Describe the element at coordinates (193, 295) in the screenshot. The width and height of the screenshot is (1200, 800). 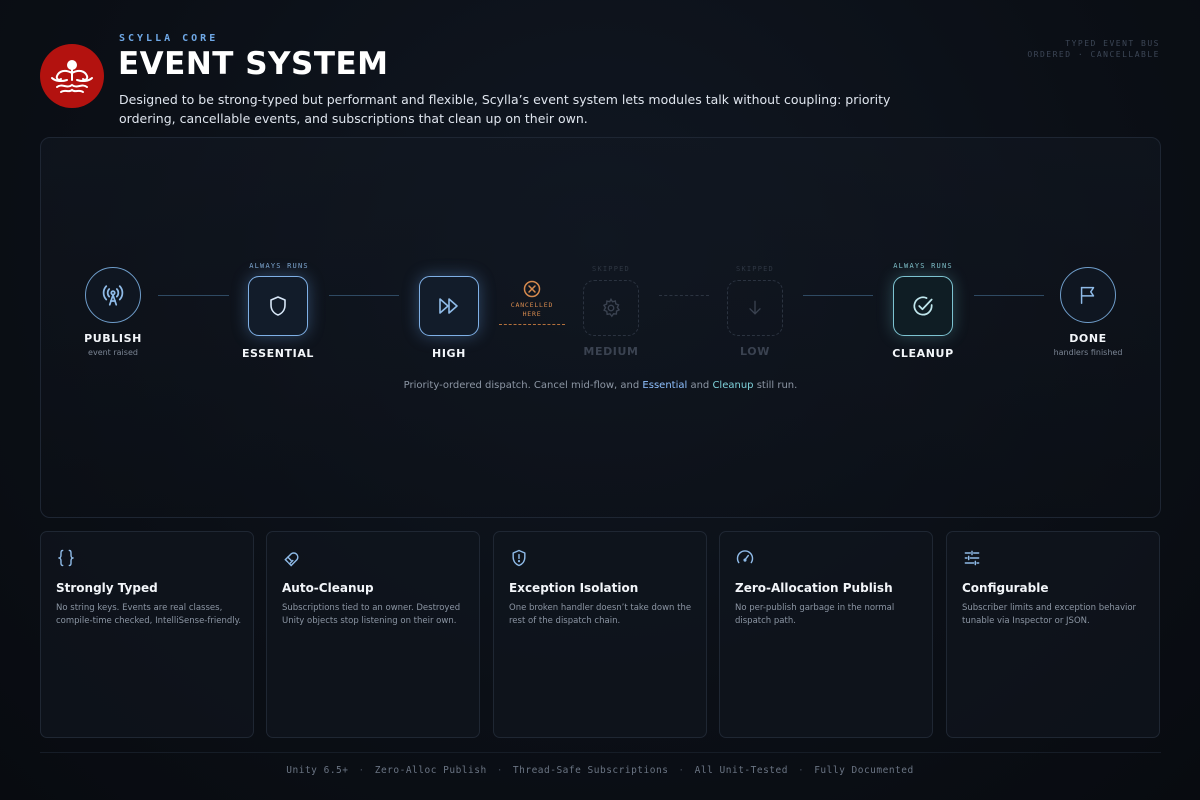
I see `connector-publish-essential` at that location.